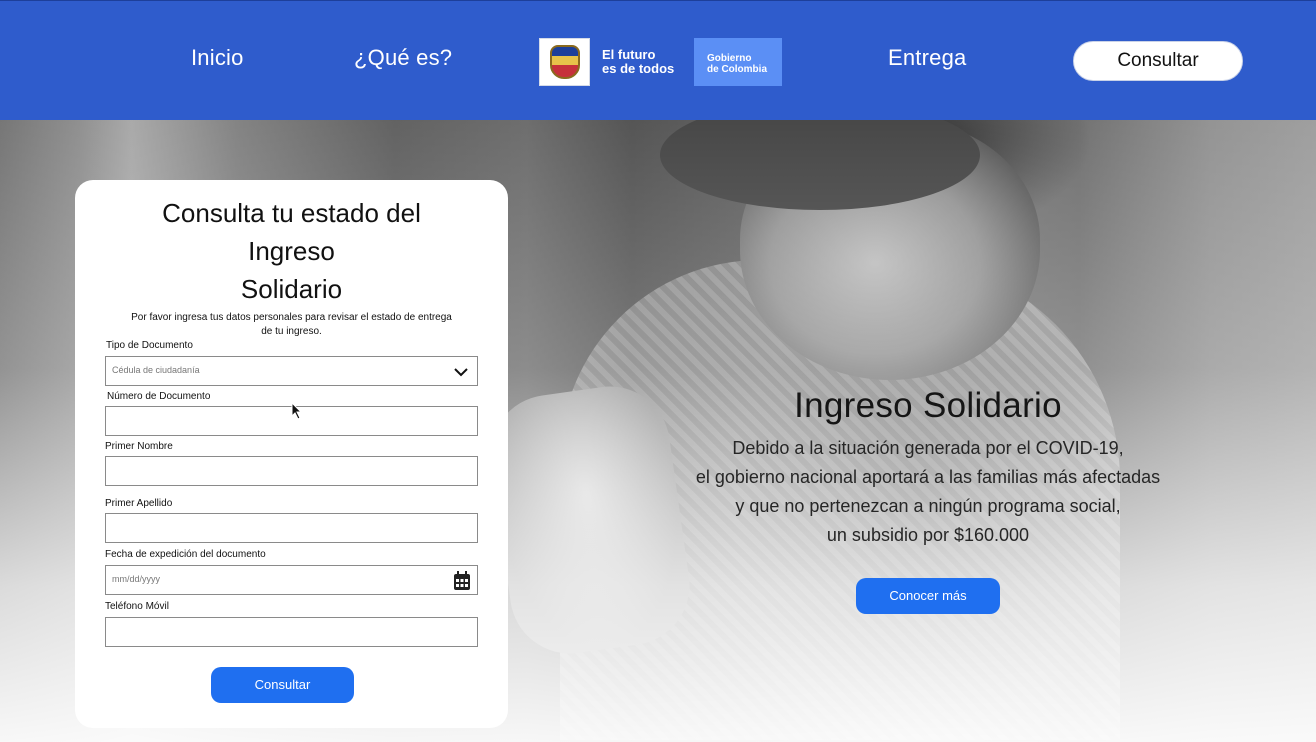 The width and height of the screenshot is (1316, 742). Describe the element at coordinates (297, 411) in the screenshot. I see `mouse-cursor-icon` at that location.